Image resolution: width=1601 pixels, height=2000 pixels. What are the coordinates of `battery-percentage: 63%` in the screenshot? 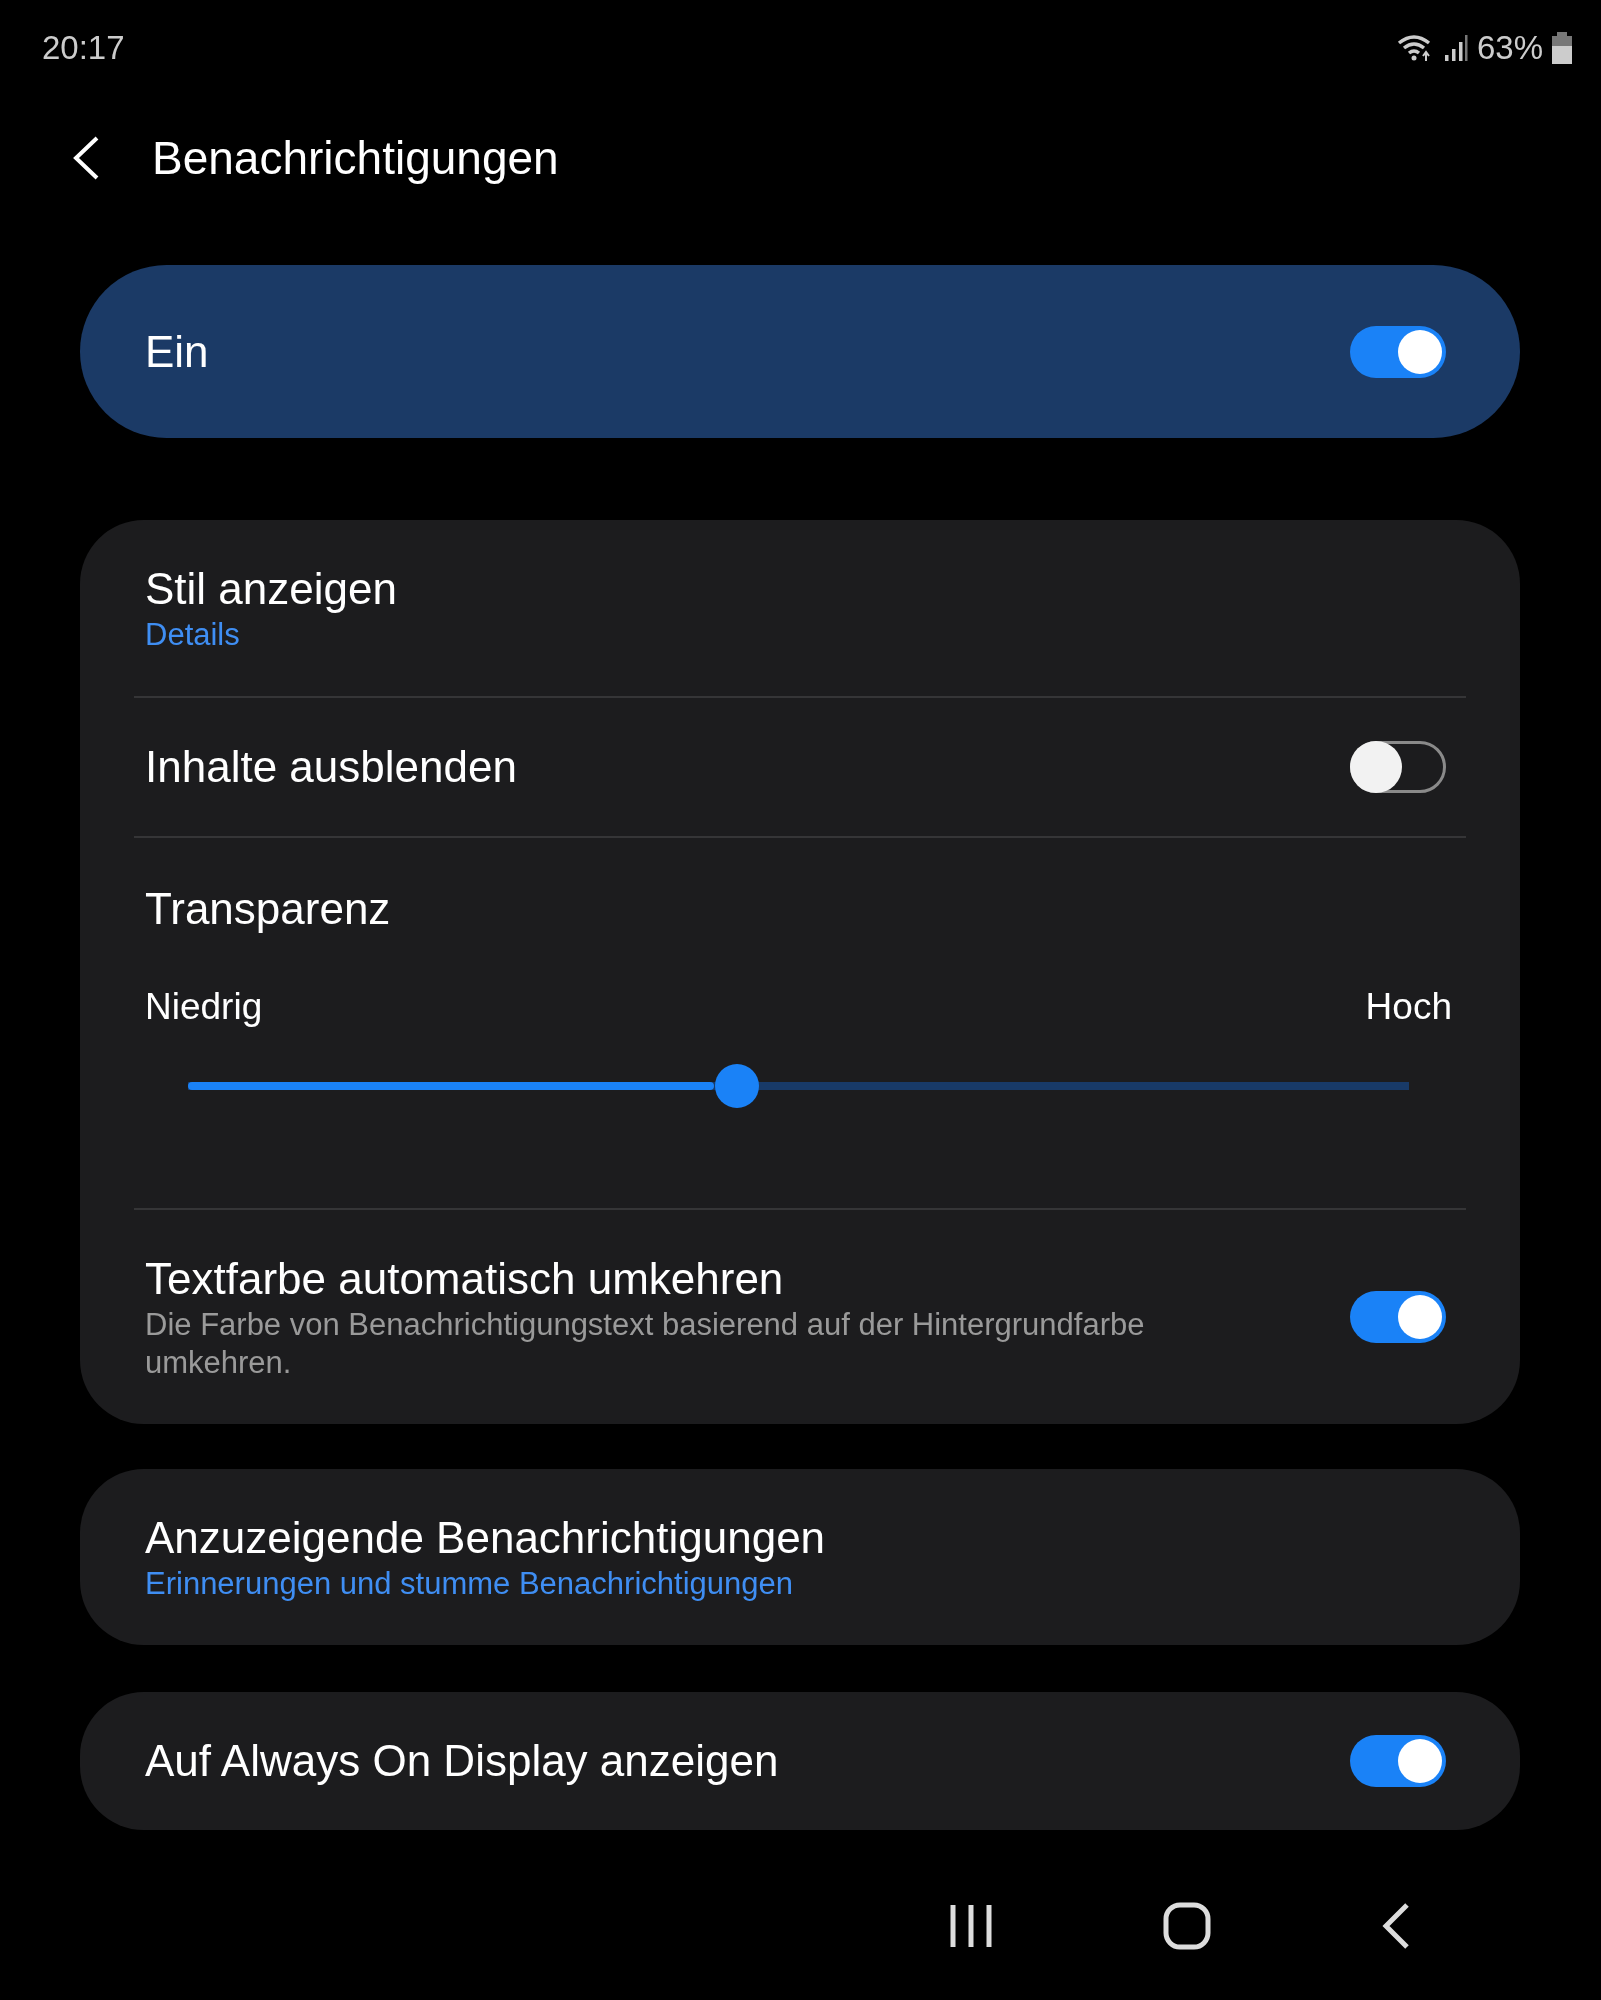 It's located at (1509, 48).